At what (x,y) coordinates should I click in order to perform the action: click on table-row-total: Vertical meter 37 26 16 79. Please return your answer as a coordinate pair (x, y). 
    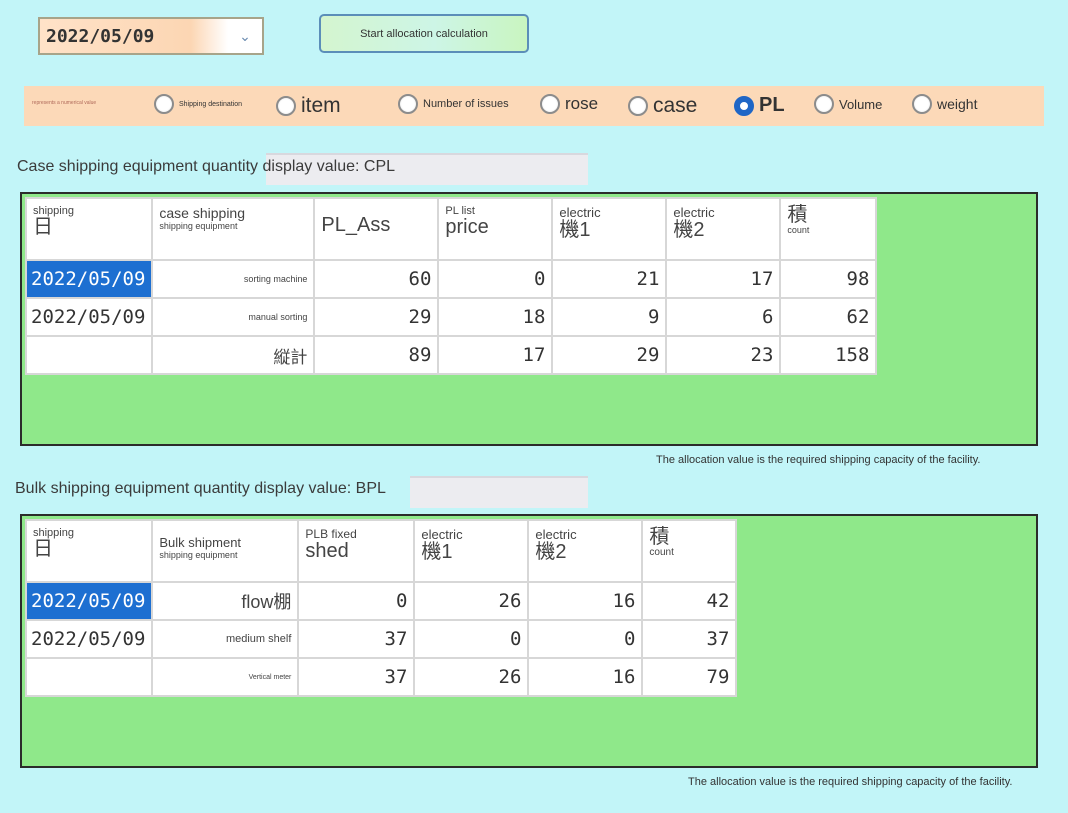
    Looking at the image, I should click on (381, 677).